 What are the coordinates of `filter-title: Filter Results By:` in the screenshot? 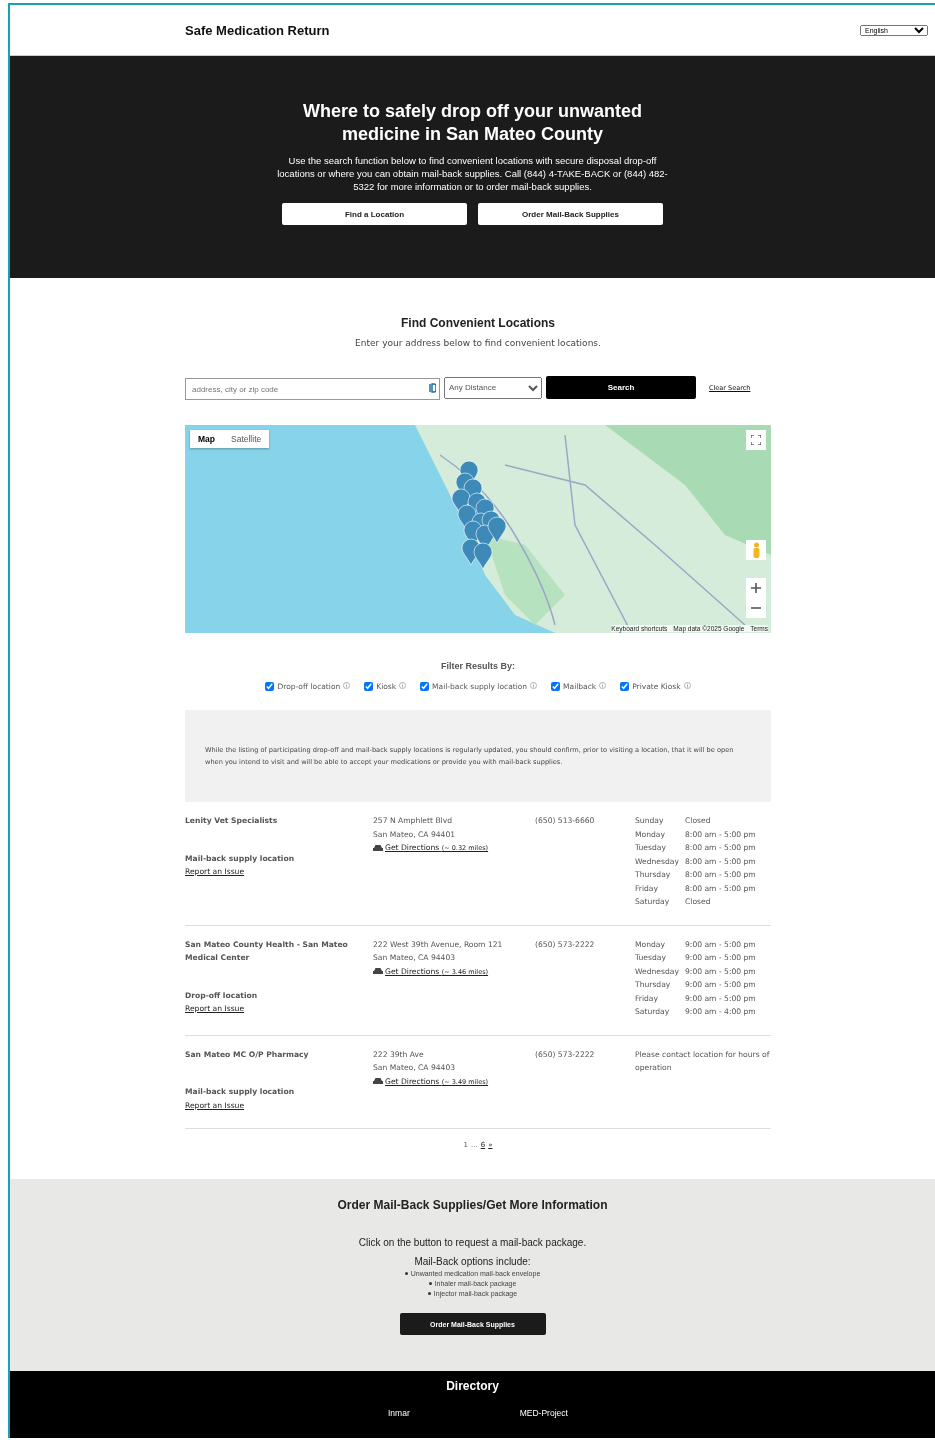 It's located at (478, 666).